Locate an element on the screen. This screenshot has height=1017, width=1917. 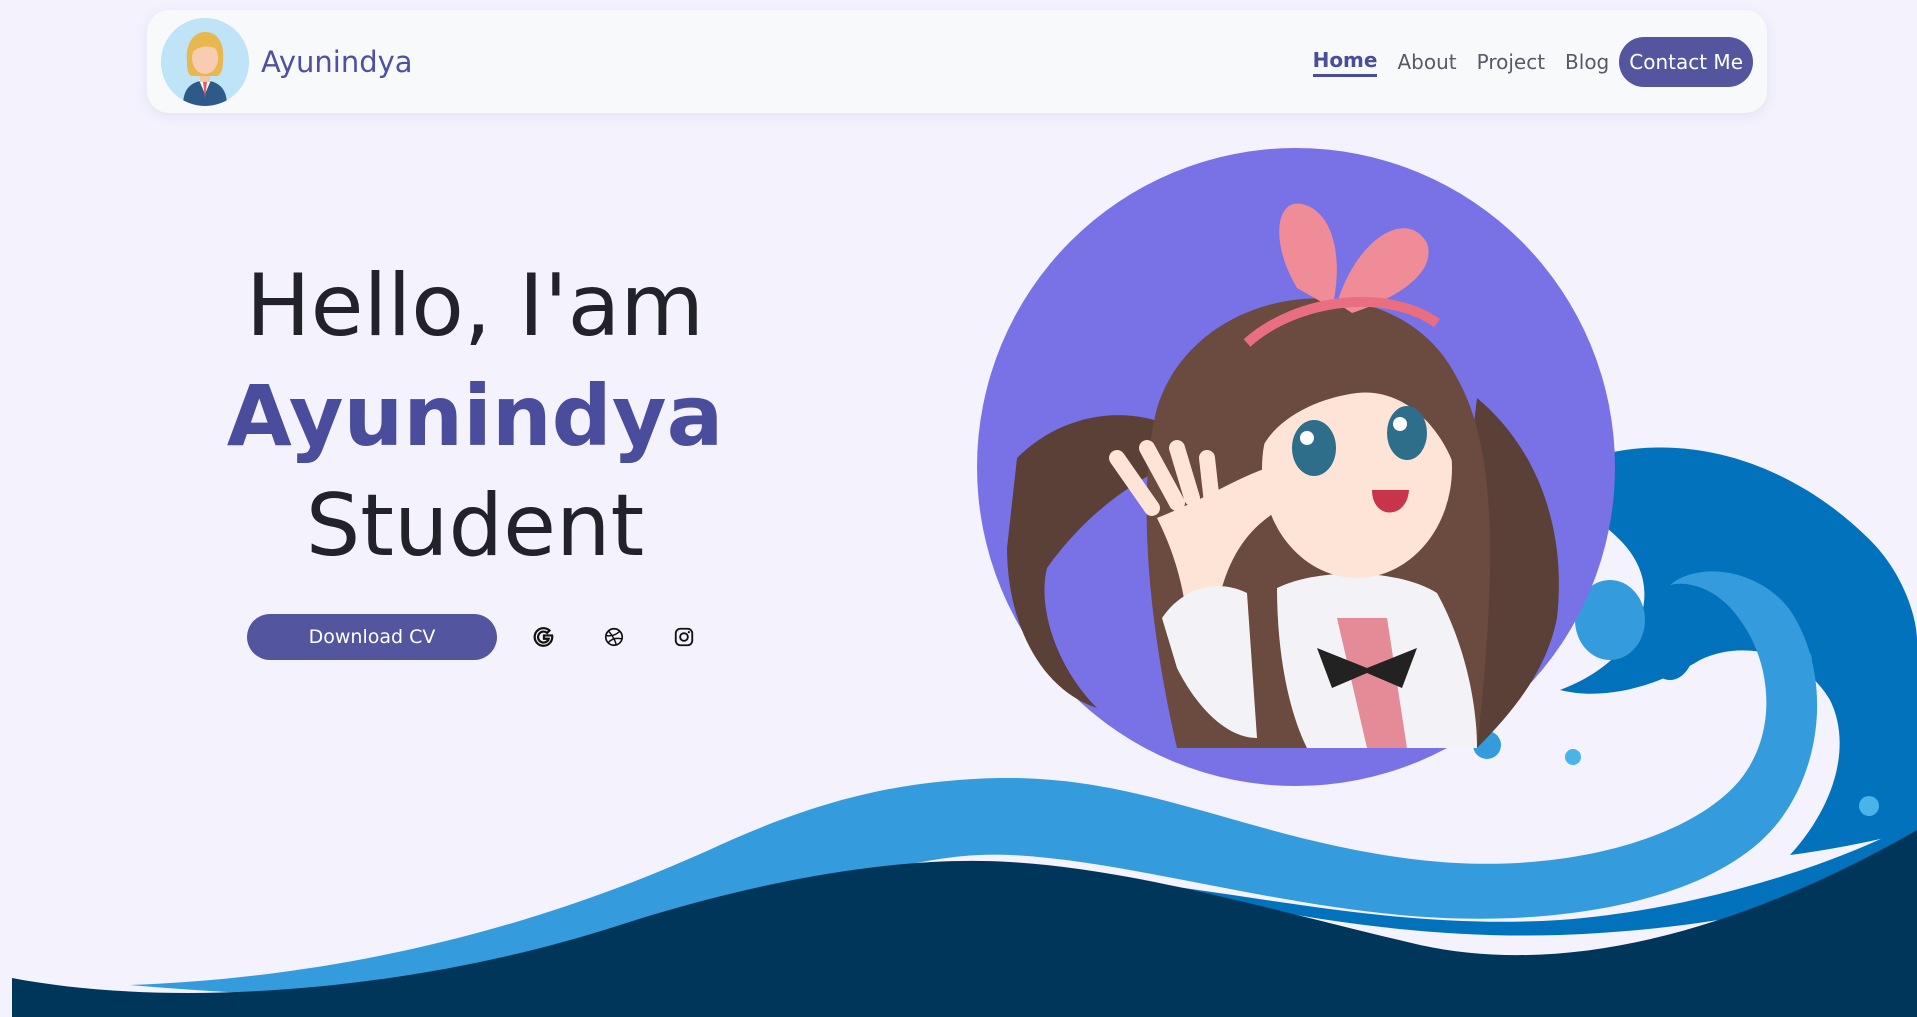
nav-links: Home About Project Blog Contact Me is located at coordinates (1532, 62).